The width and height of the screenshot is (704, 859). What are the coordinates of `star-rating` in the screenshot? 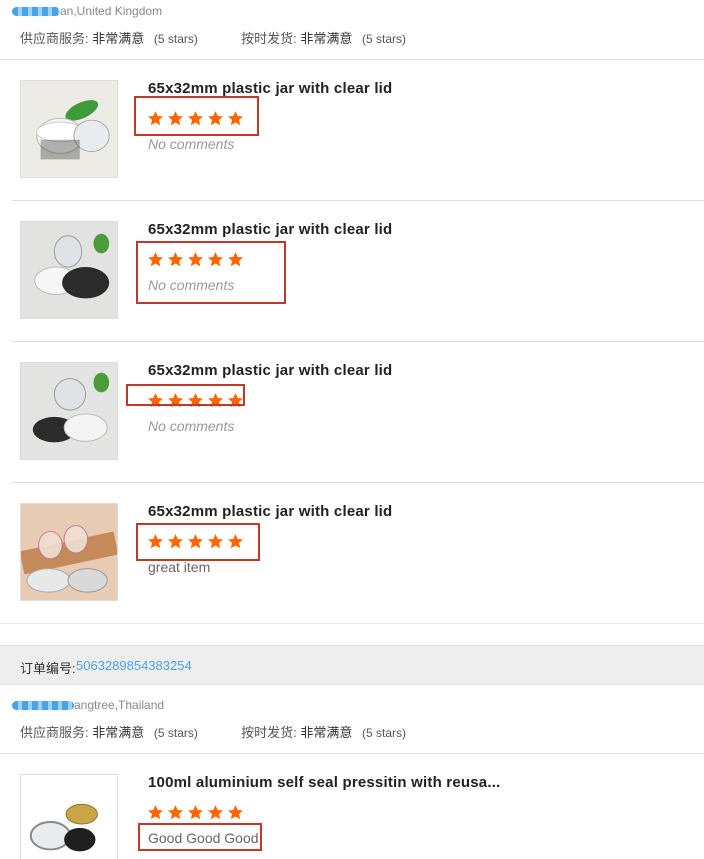 It's located at (195, 812).